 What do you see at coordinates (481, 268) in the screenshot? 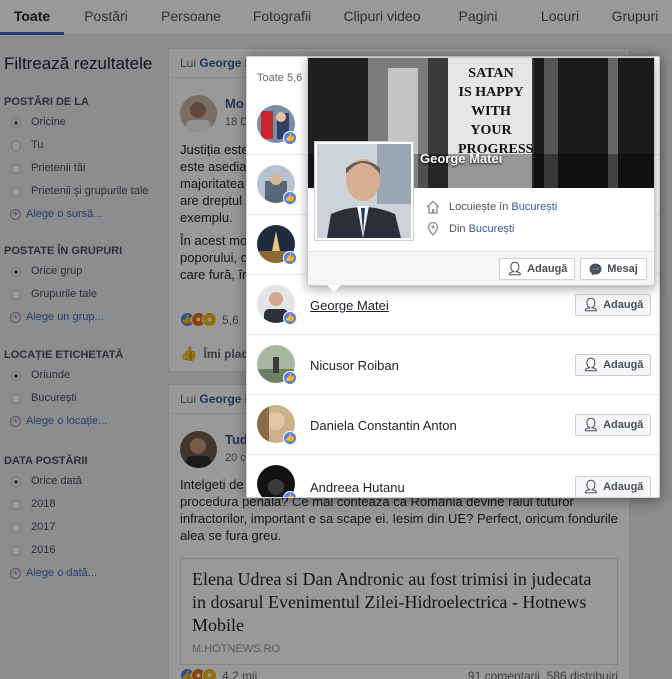
I see `hover-card-actions: 👤︎ Adaugă Mesaj` at bounding box center [481, 268].